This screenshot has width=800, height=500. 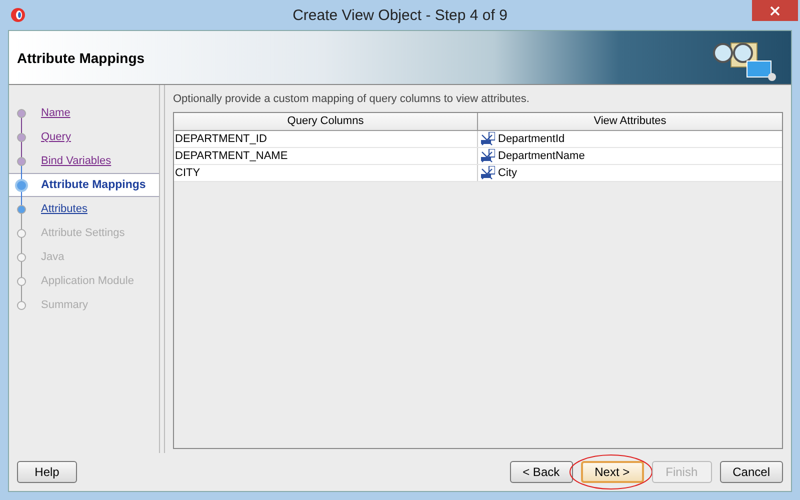 I want to click on column-header: View Attributes, so click(x=630, y=121).